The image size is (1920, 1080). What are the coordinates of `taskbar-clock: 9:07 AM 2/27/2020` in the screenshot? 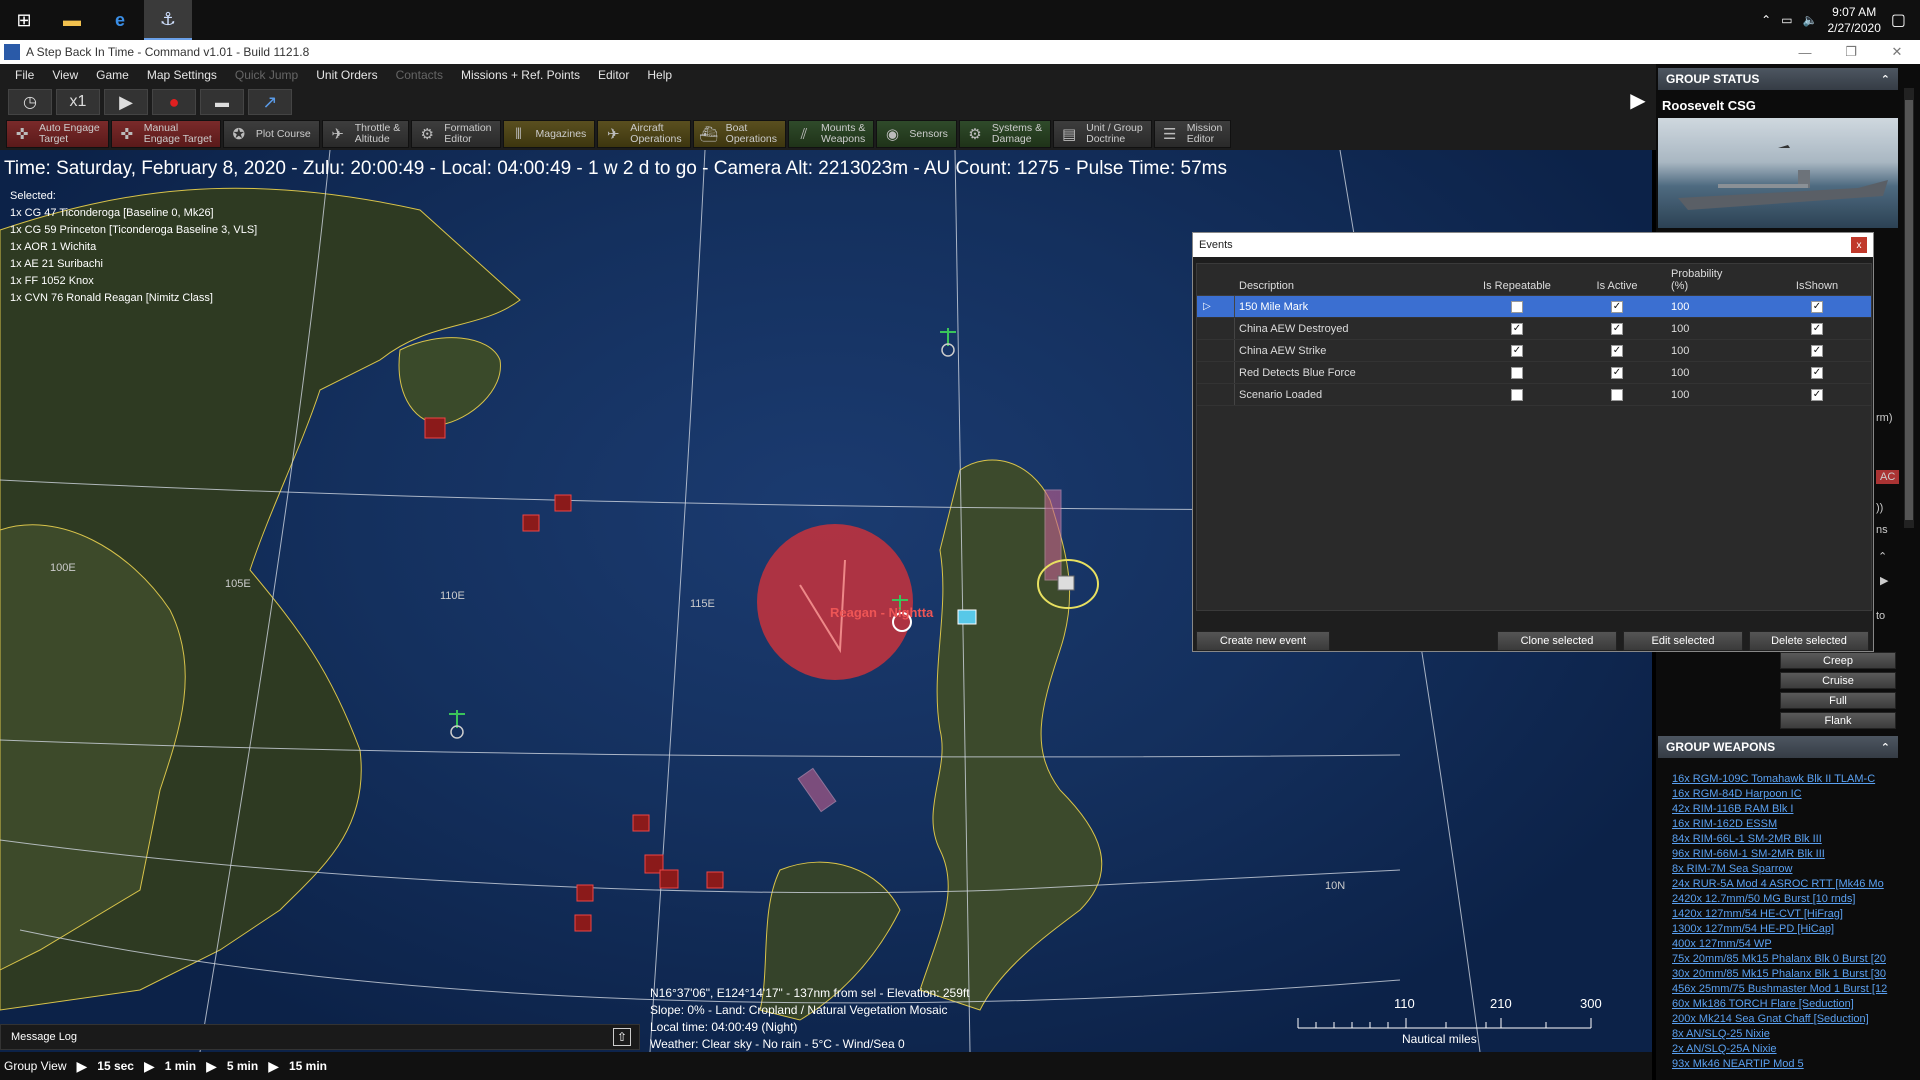 It's located at (1853, 20).